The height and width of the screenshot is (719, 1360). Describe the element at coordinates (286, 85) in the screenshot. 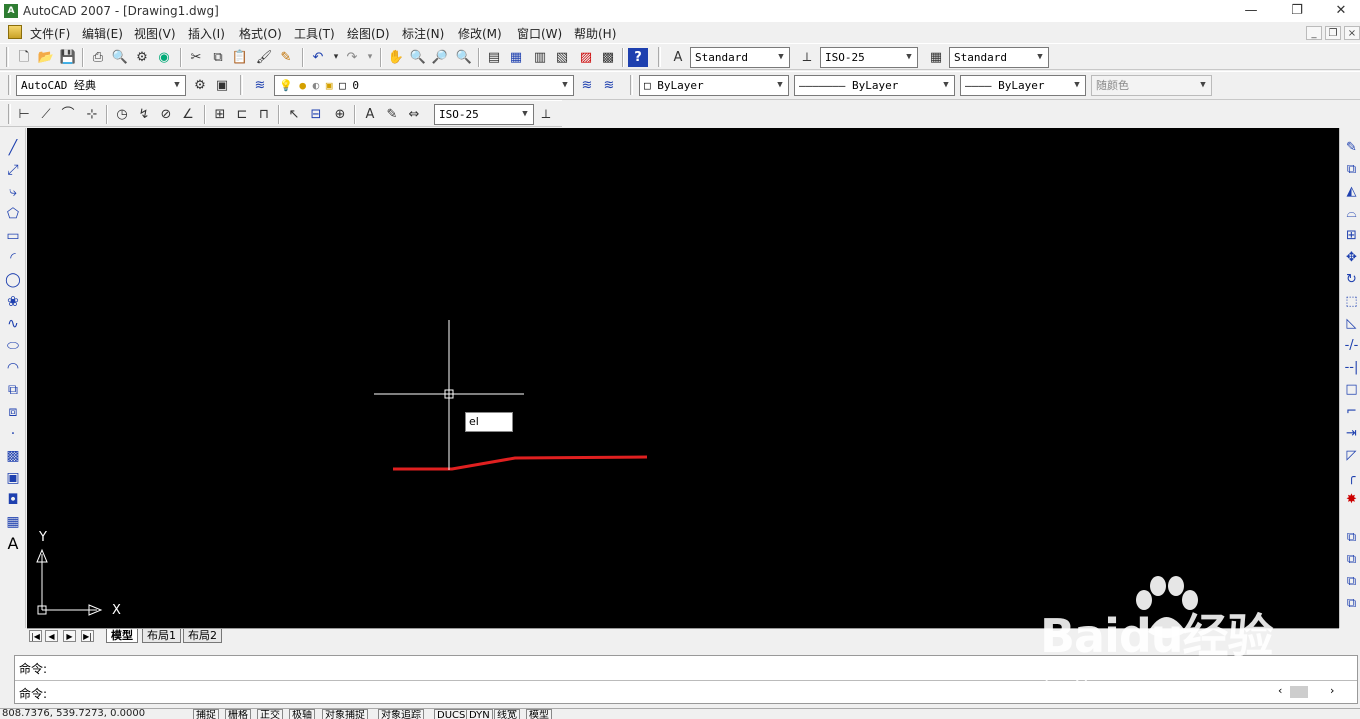

I see `lightbulb-icon: 💡` at that location.